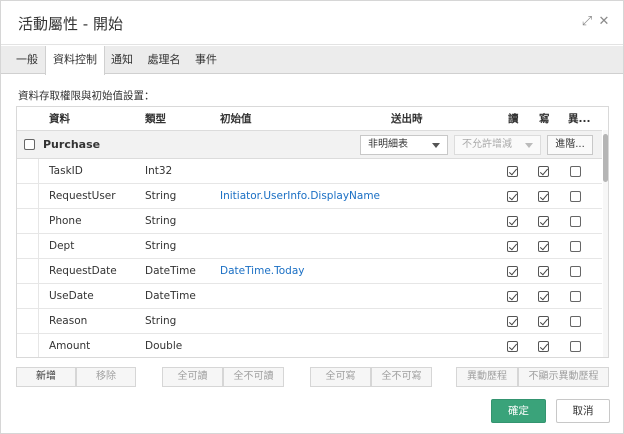 This screenshot has width=624, height=434. What do you see at coordinates (155, 119) in the screenshot?
I see `header-type: 類型` at bounding box center [155, 119].